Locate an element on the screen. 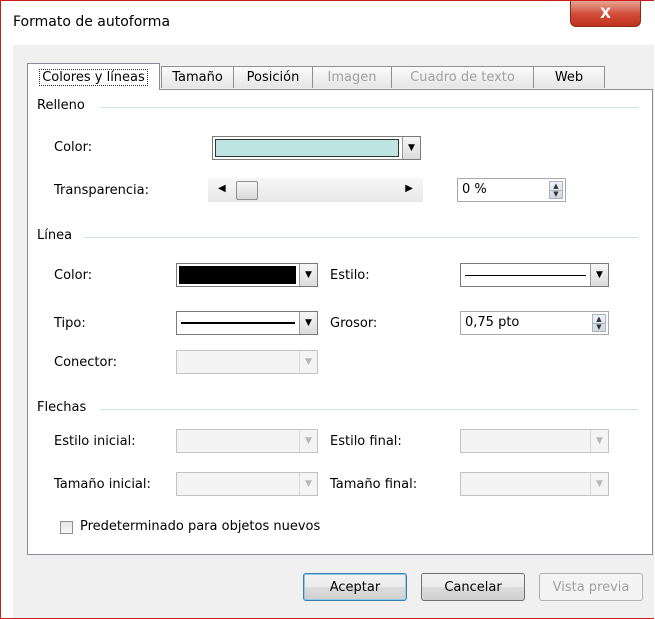 The image size is (655, 619). line-weight-value: 0,75 pto is located at coordinates (492, 322).